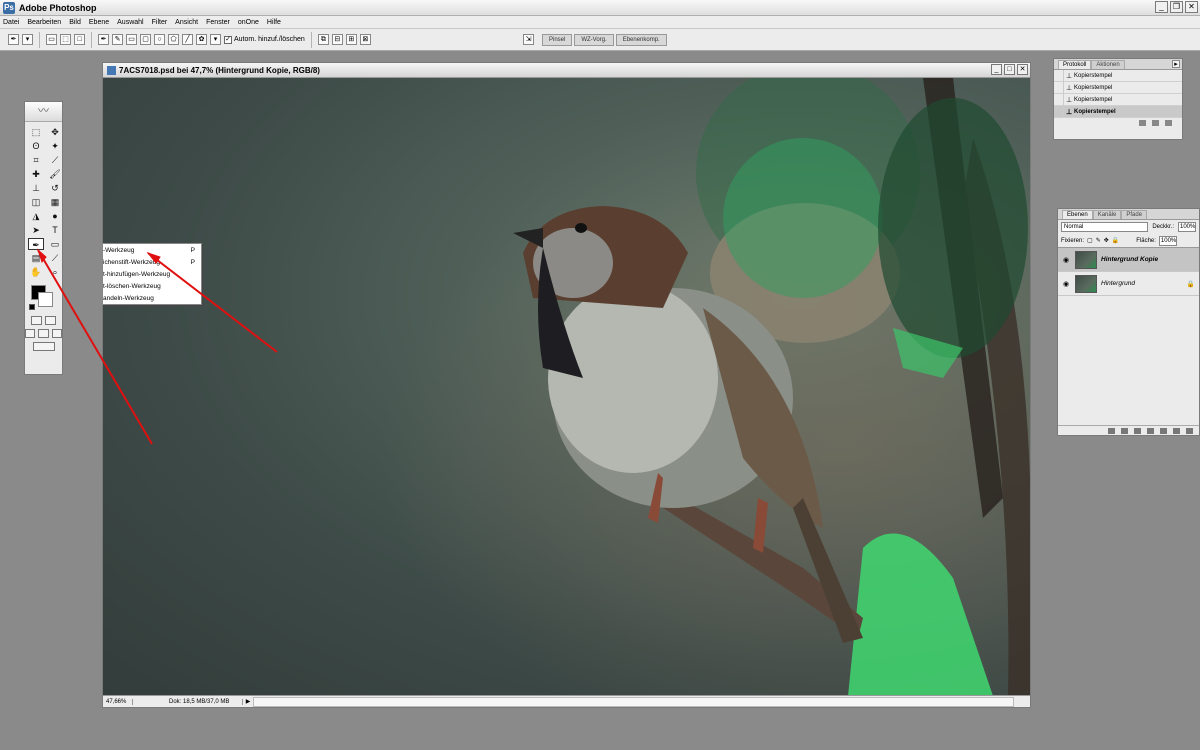 Image resolution: width=1200 pixels, height=750 pixels. What do you see at coordinates (264, 39) in the screenshot?
I see `auto-add-delete-checkbox: ✓ Autom. hinzuf./löschen` at bounding box center [264, 39].